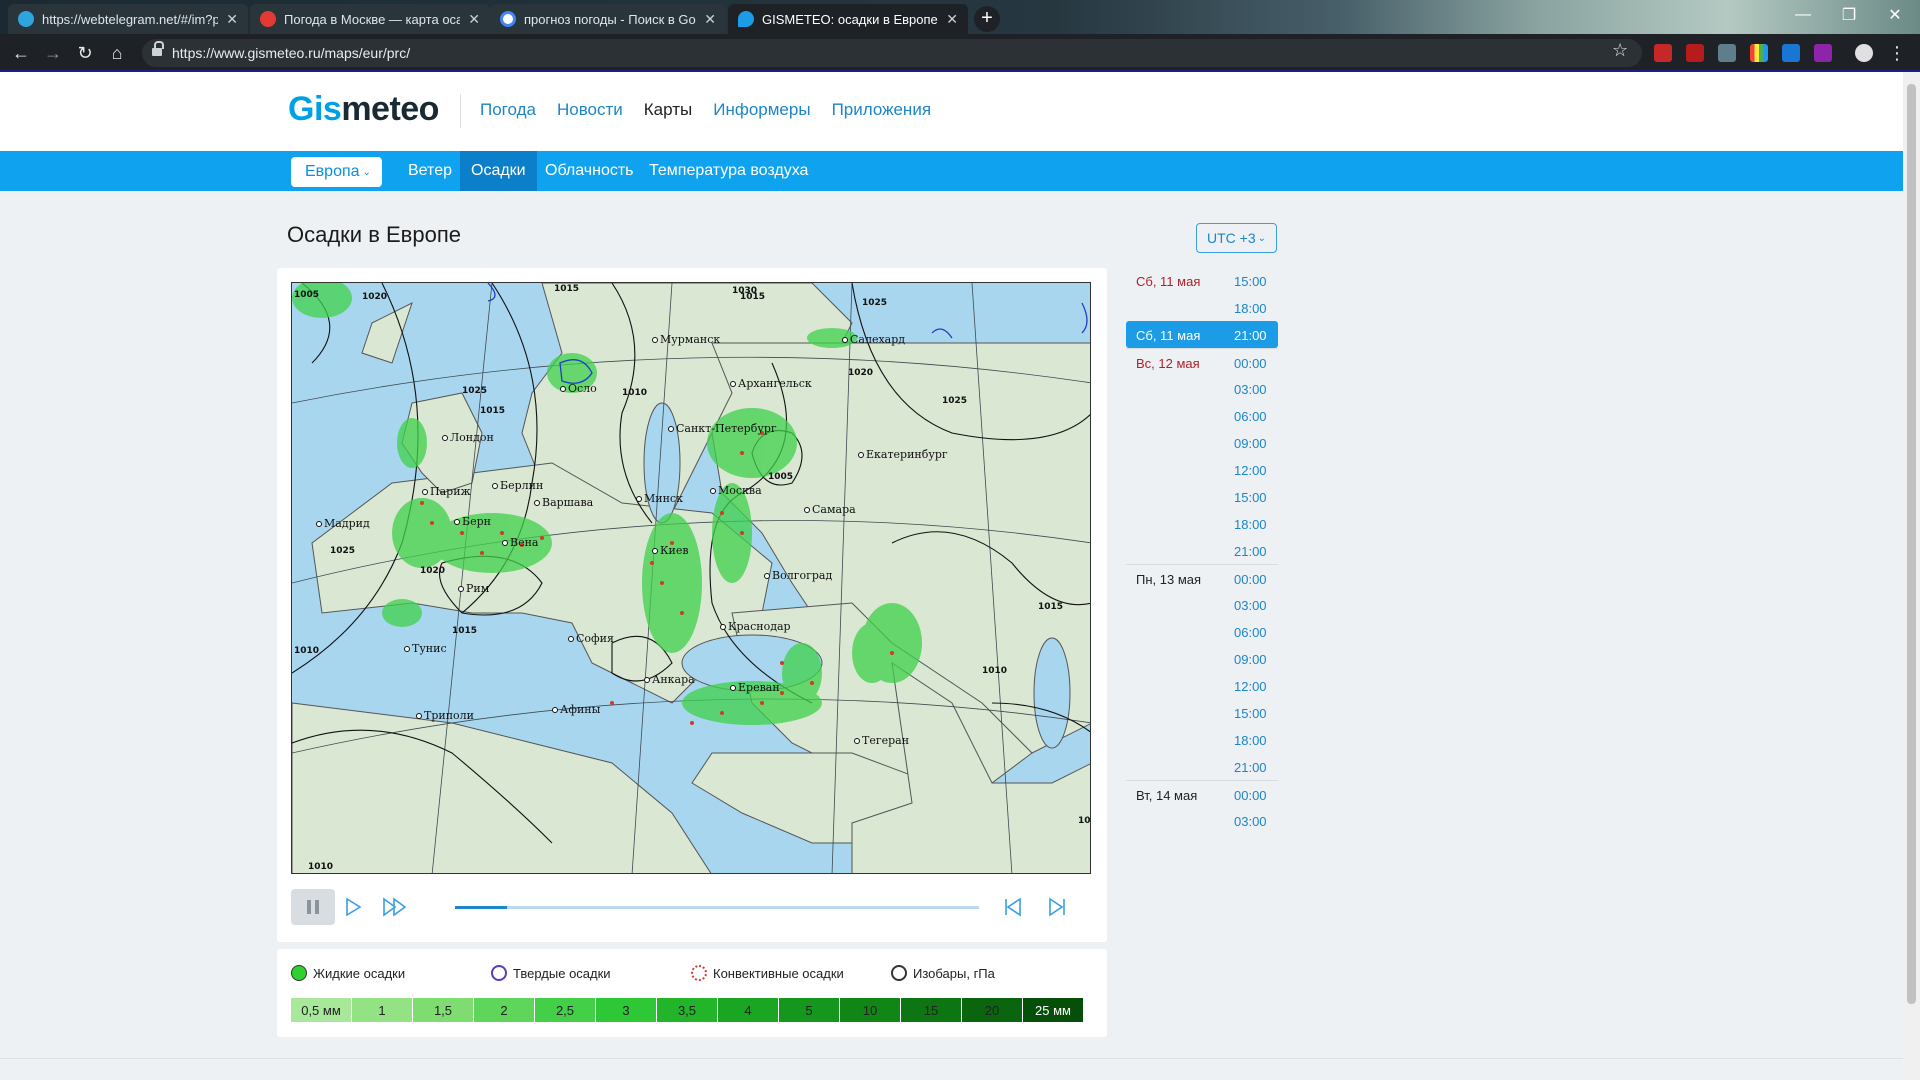  Describe the element at coordinates (771, 383) in the screenshot. I see `city-label: Архангельск` at that location.